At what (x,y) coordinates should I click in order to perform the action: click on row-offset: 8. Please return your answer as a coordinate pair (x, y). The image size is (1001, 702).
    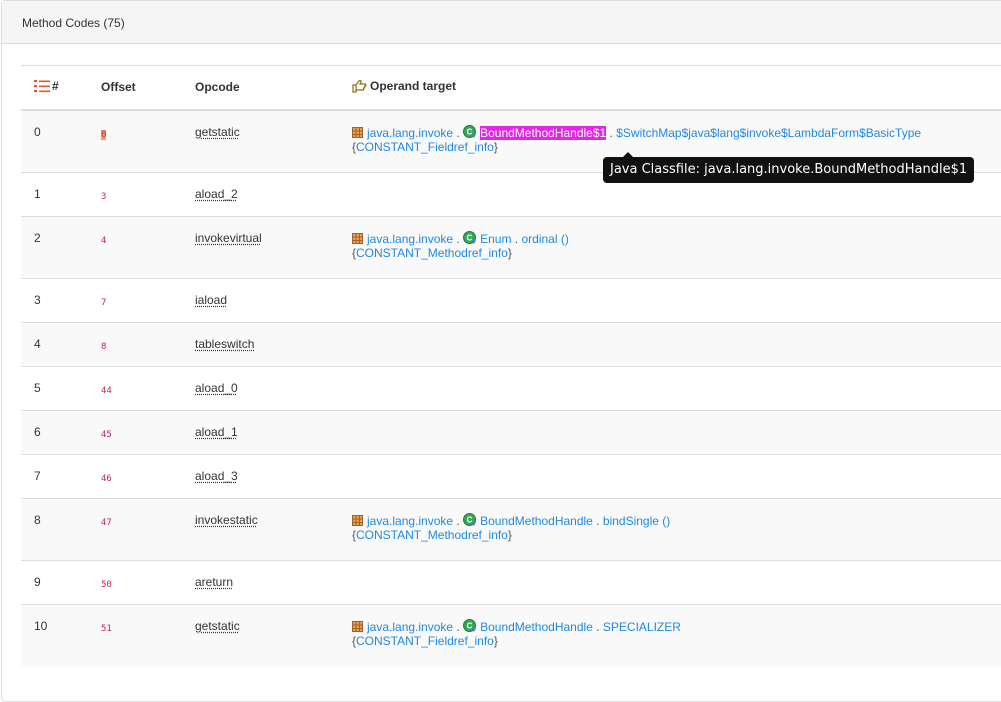
    Looking at the image, I should click on (104, 346).